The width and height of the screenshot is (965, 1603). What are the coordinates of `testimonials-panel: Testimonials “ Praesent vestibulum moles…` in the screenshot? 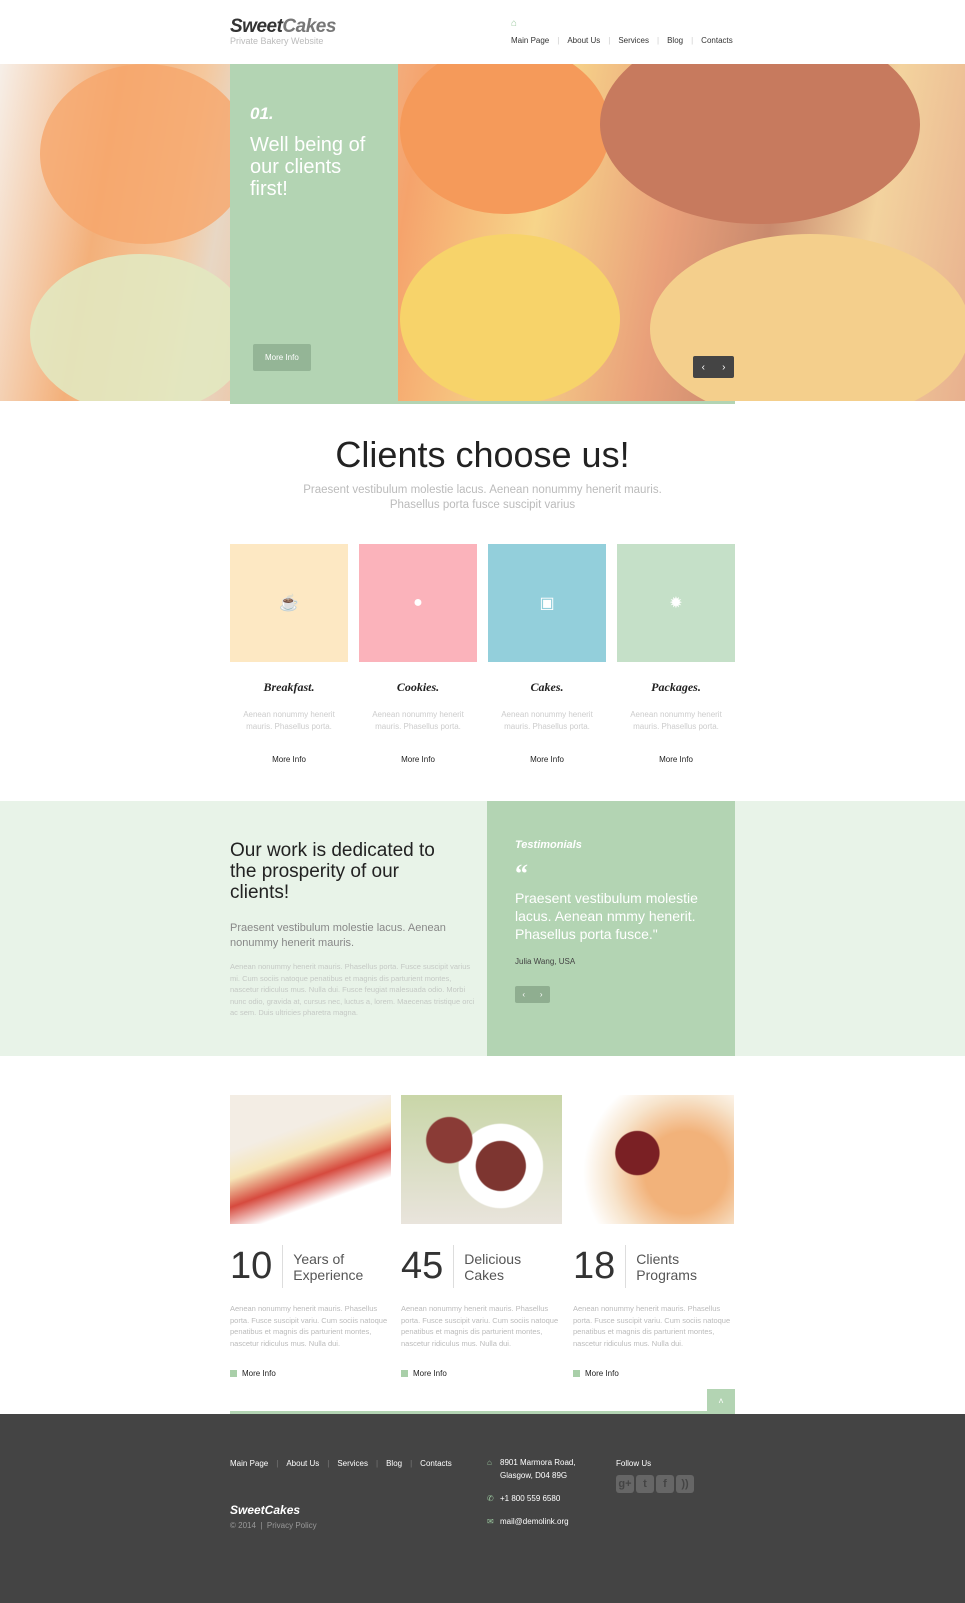 It's located at (611, 928).